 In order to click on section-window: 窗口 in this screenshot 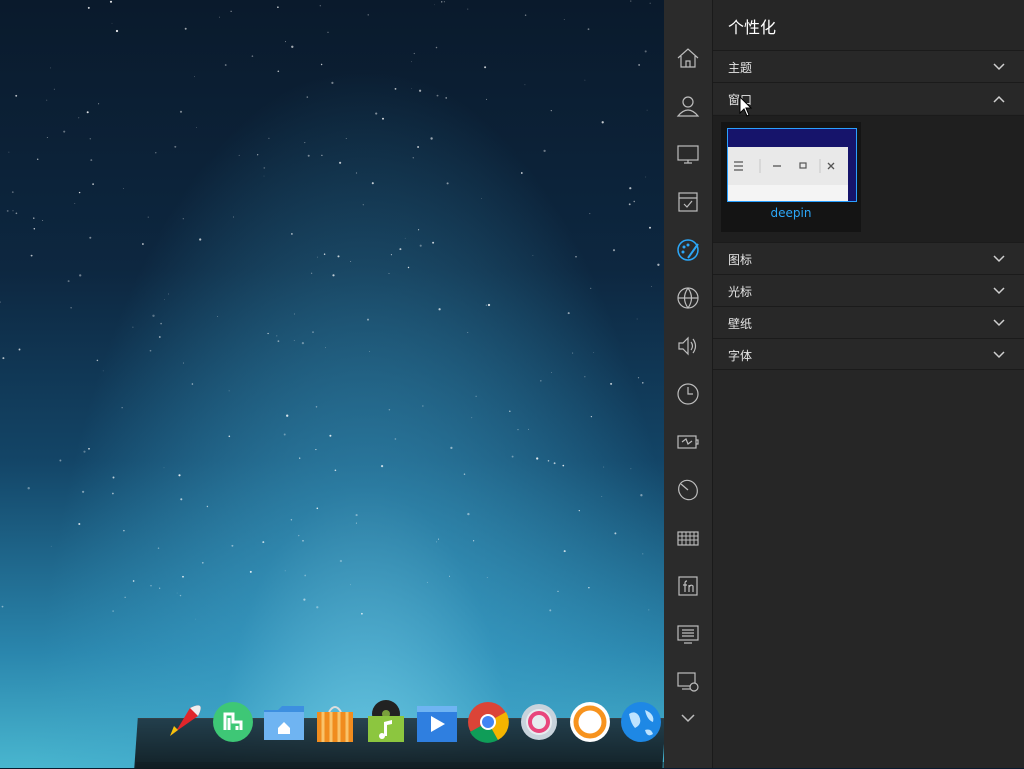, I will do `click(868, 98)`.